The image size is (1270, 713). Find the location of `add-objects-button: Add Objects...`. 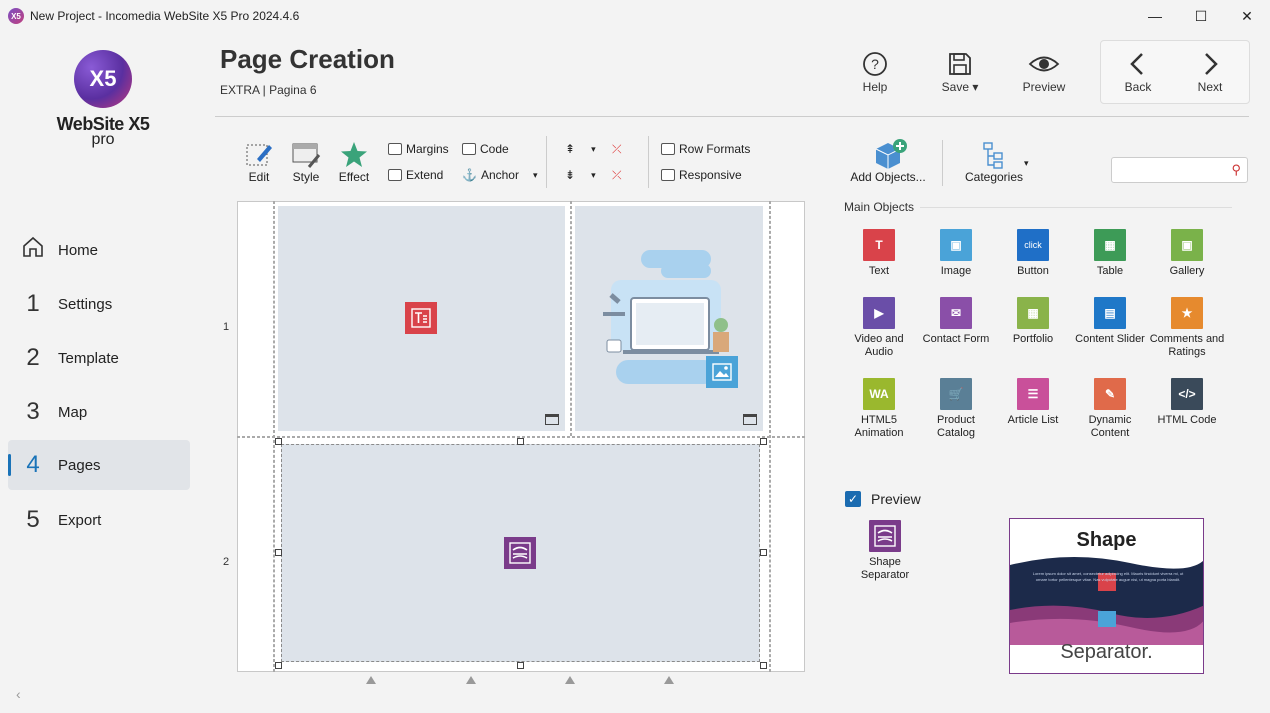

add-objects-button: Add Objects... is located at coordinates (888, 161).